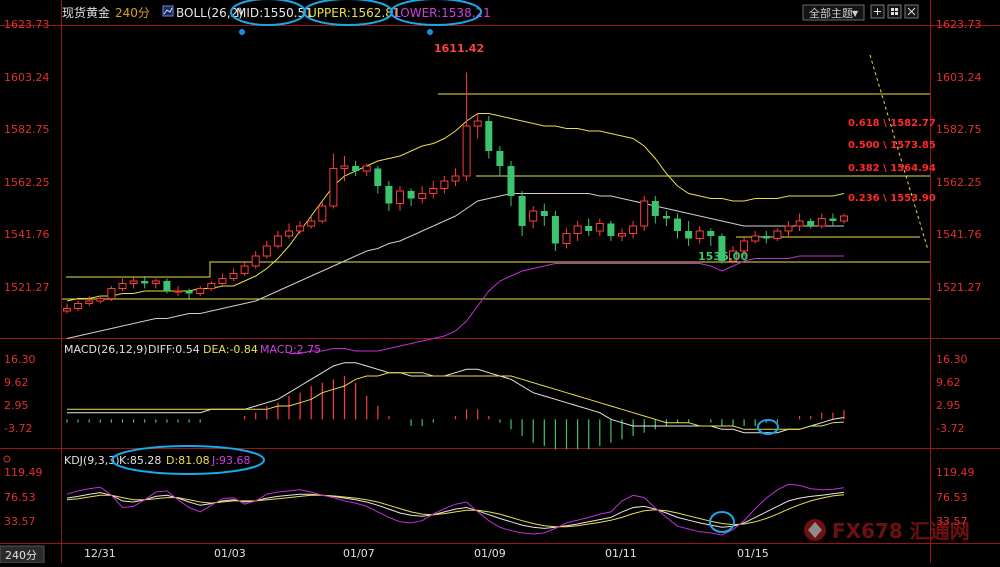 This screenshot has width=1000, height=567. I want to click on low-price-label: 1536.00, so click(723, 256).